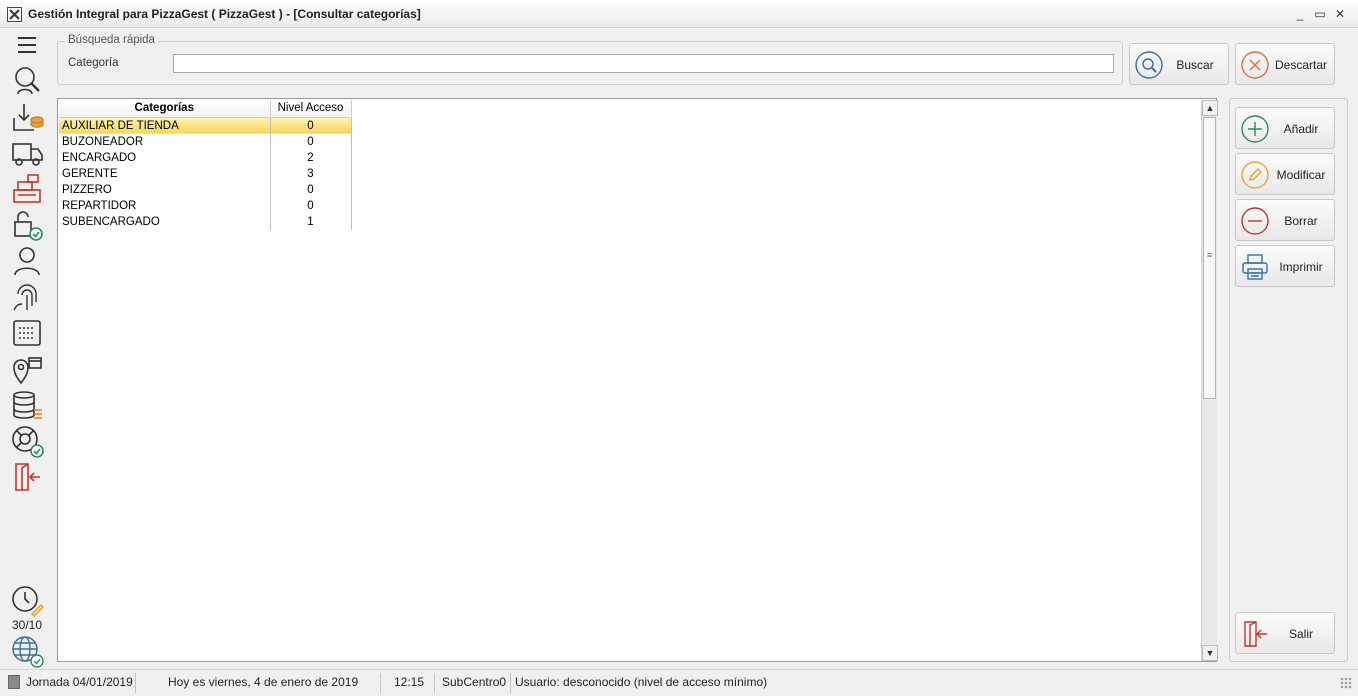 The width and height of the screenshot is (1358, 696). What do you see at coordinates (111, 40) in the screenshot?
I see `quick-search-legend: Búsqueda rápida` at bounding box center [111, 40].